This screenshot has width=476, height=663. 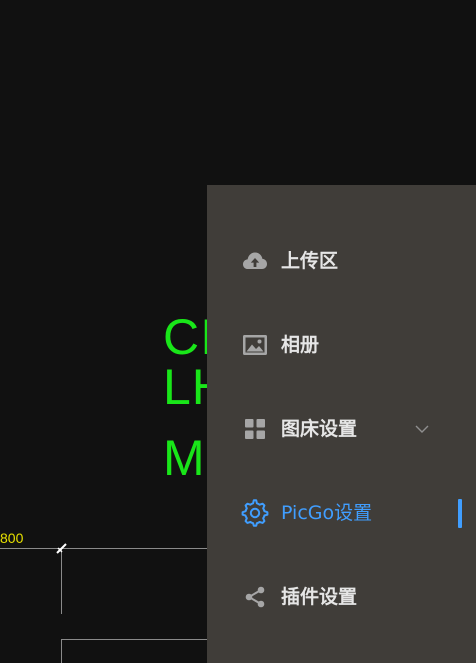 What do you see at coordinates (341, 261) in the screenshot?
I see `sidebar-item-upload: 上传区` at bounding box center [341, 261].